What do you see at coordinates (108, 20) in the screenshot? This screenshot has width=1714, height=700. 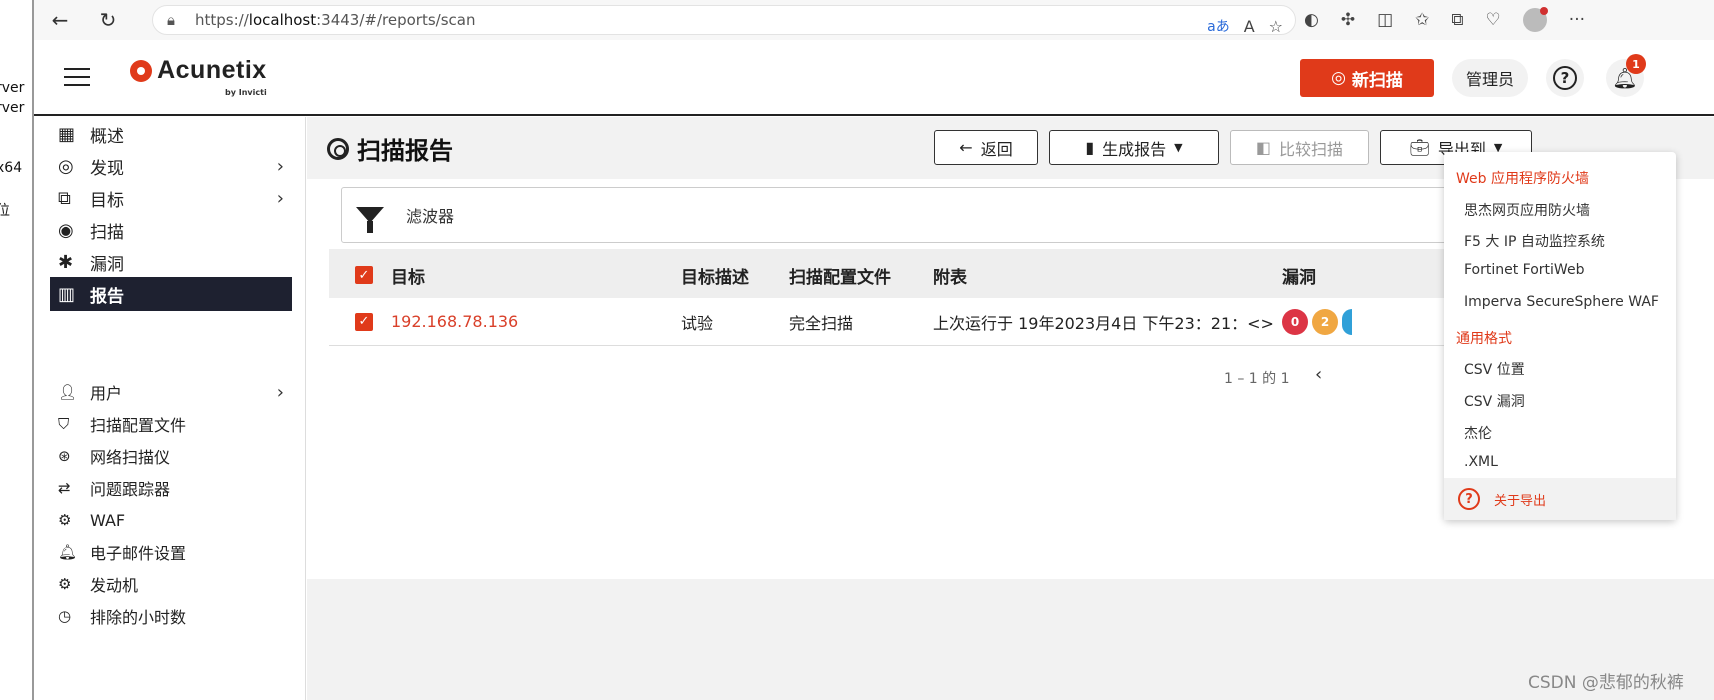 I see `reload-icon: ↻` at bounding box center [108, 20].